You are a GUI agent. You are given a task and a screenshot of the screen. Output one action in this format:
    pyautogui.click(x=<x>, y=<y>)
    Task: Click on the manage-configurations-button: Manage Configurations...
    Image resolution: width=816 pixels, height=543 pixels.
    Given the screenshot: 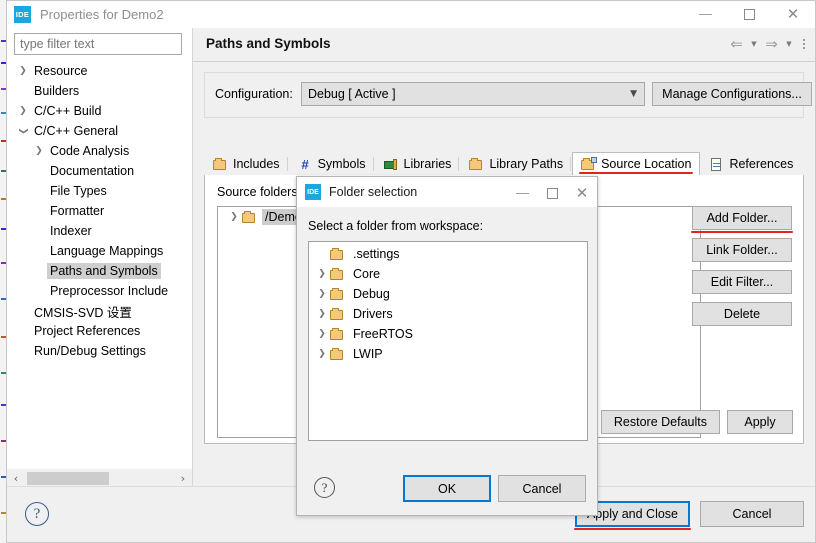 What is the action you would take?
    pyautogui.click(x=732, y=94)
    